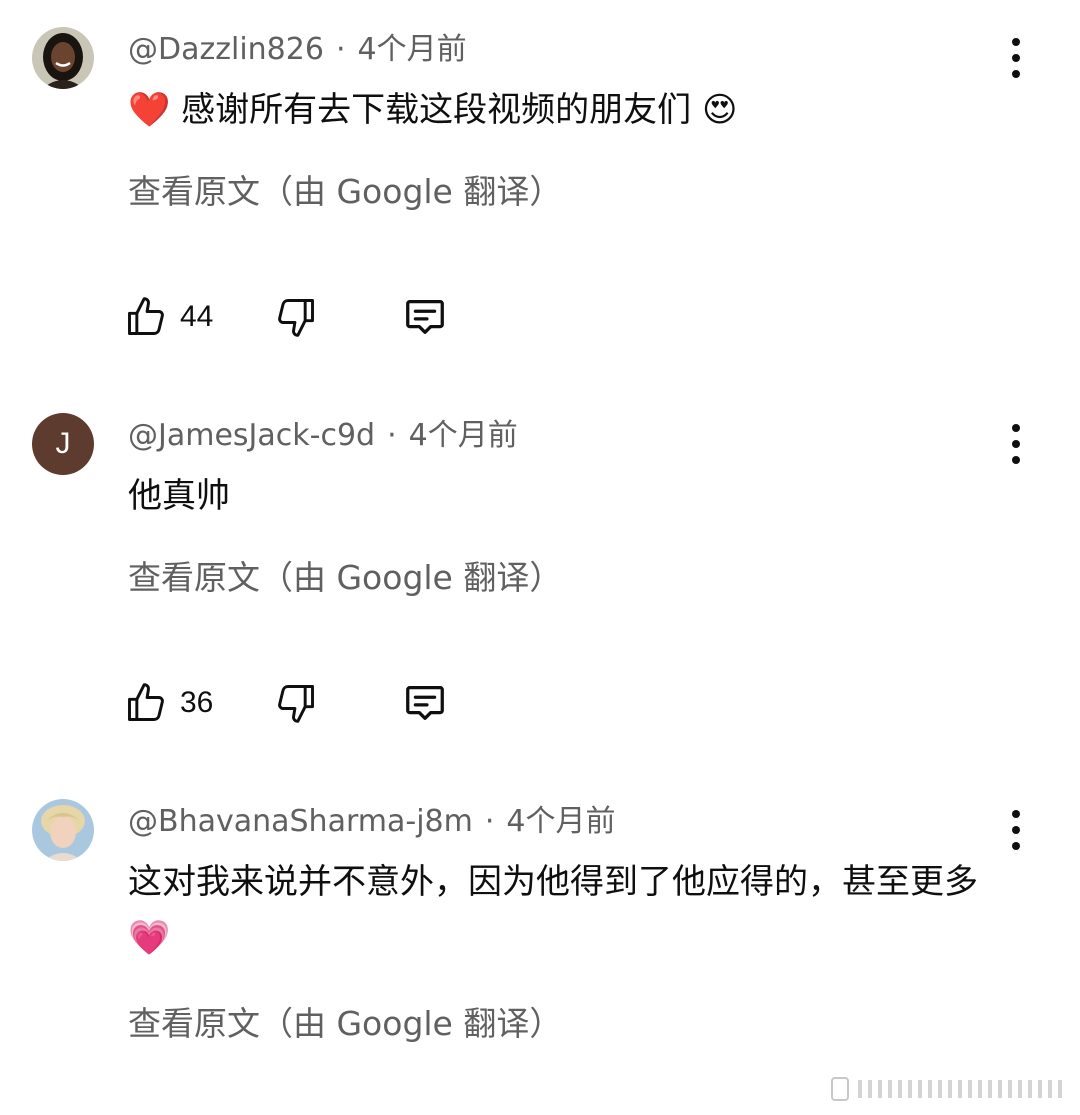  I want to click on comment-meta: @BhavanaSharma-j8m · 4个月前, so click(371, 822).